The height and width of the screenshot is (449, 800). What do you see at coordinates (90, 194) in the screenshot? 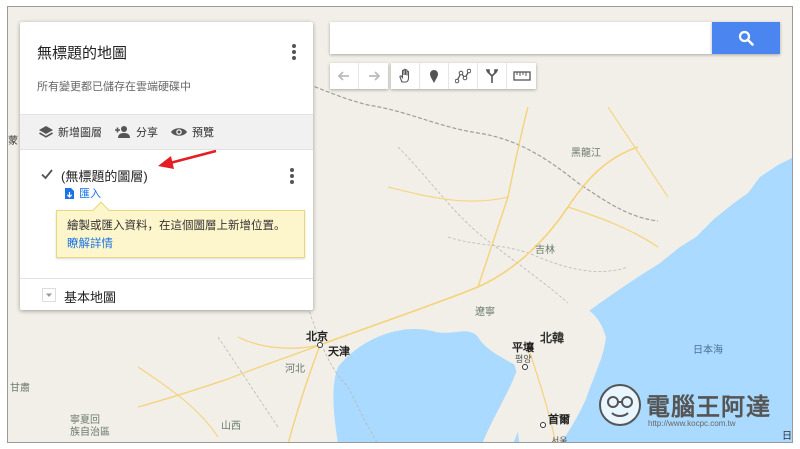
I see `import-label: 匯入` at bounding box center [90, 194].